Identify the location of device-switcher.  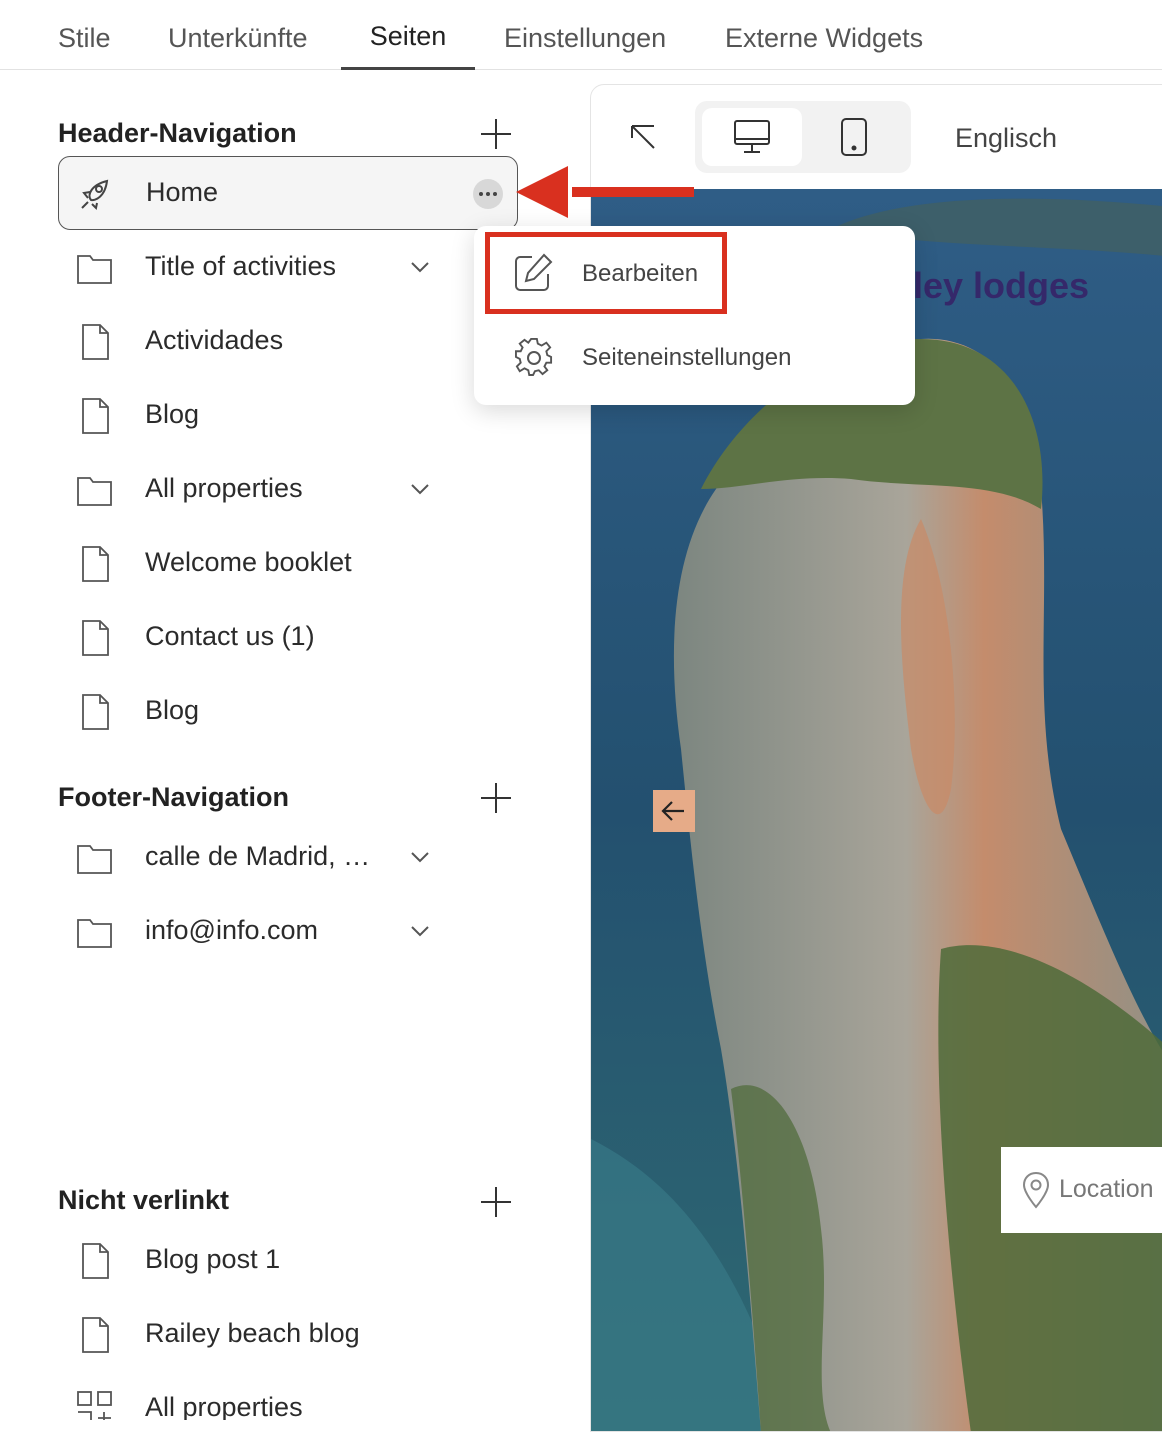
(803, 137).